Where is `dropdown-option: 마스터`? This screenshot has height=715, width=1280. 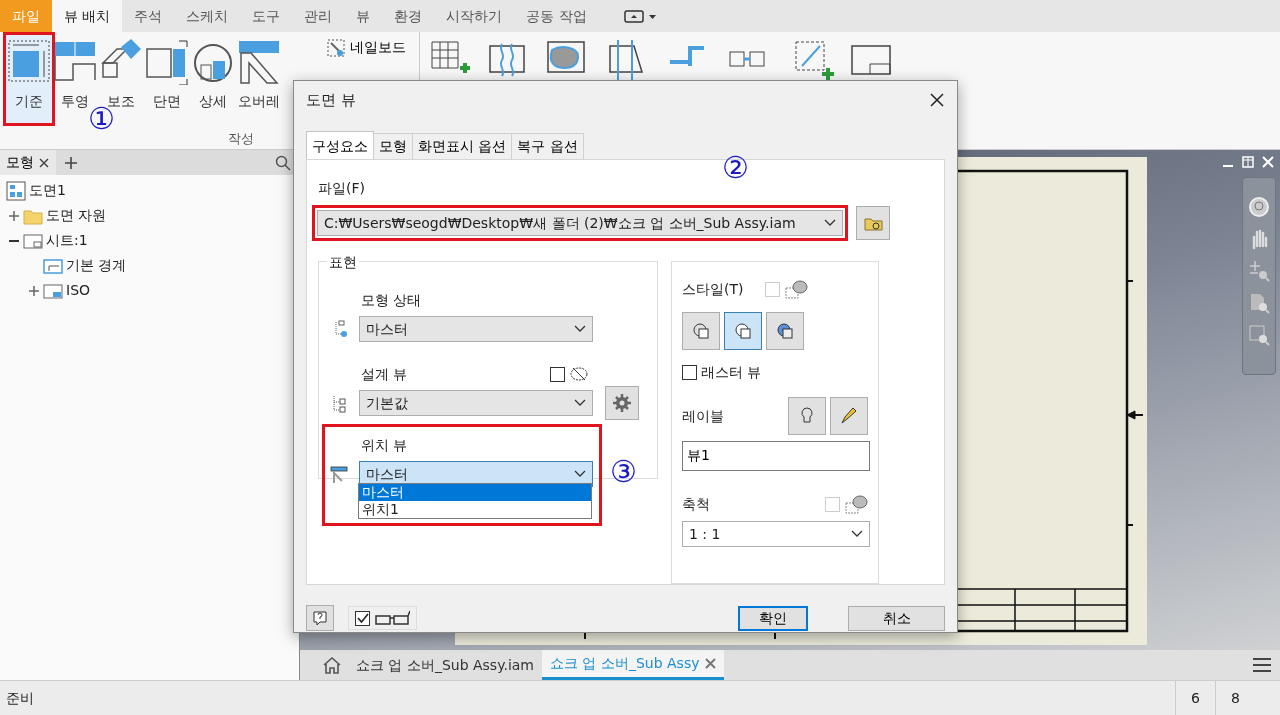 dropdown-option: 마스터 is located at coordinates (475, 492).